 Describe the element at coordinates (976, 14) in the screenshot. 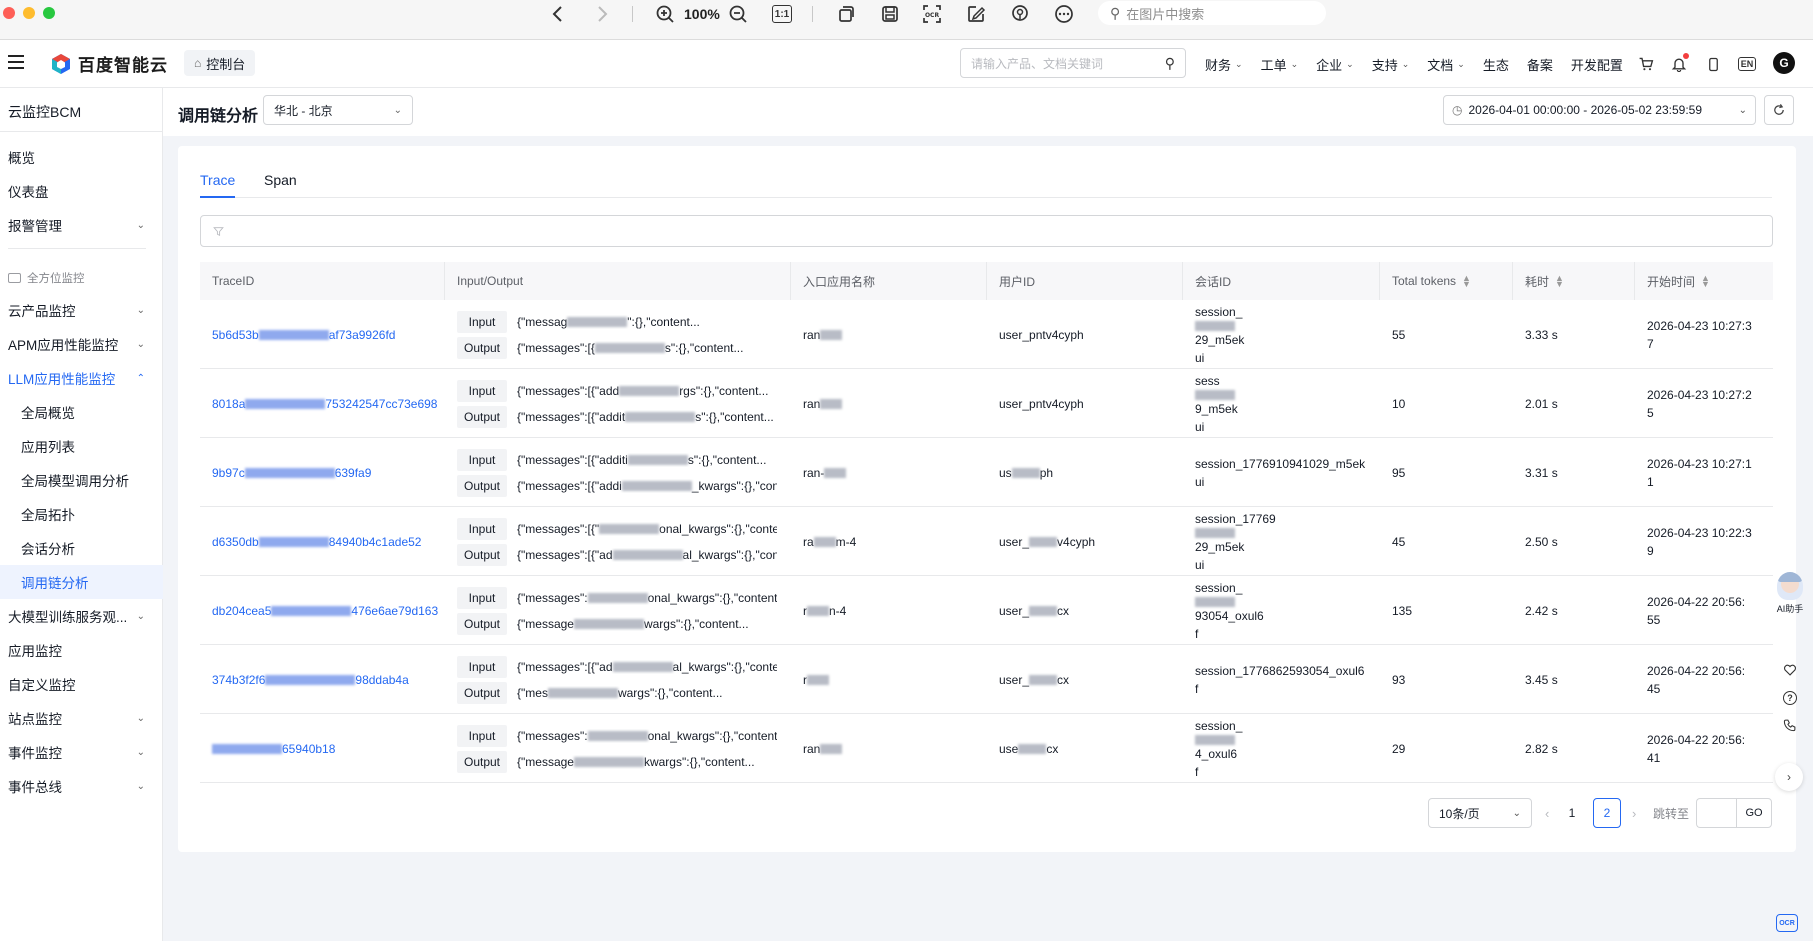

I see `edit-icon` at that location.